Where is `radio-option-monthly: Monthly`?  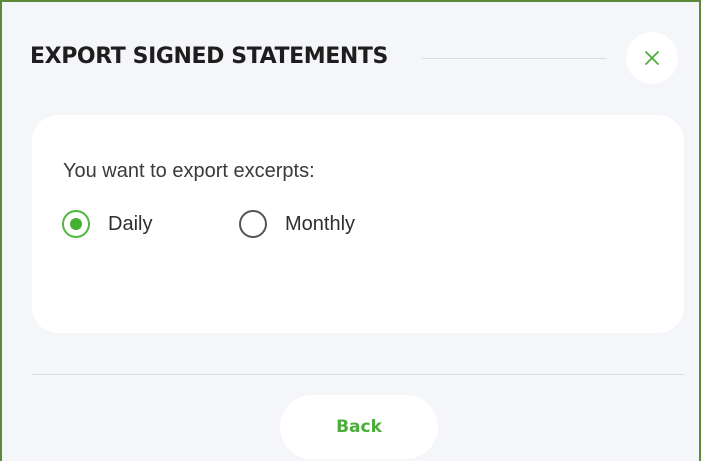
radio-option-monthly: Monthly is located at coordinates (297, 224).